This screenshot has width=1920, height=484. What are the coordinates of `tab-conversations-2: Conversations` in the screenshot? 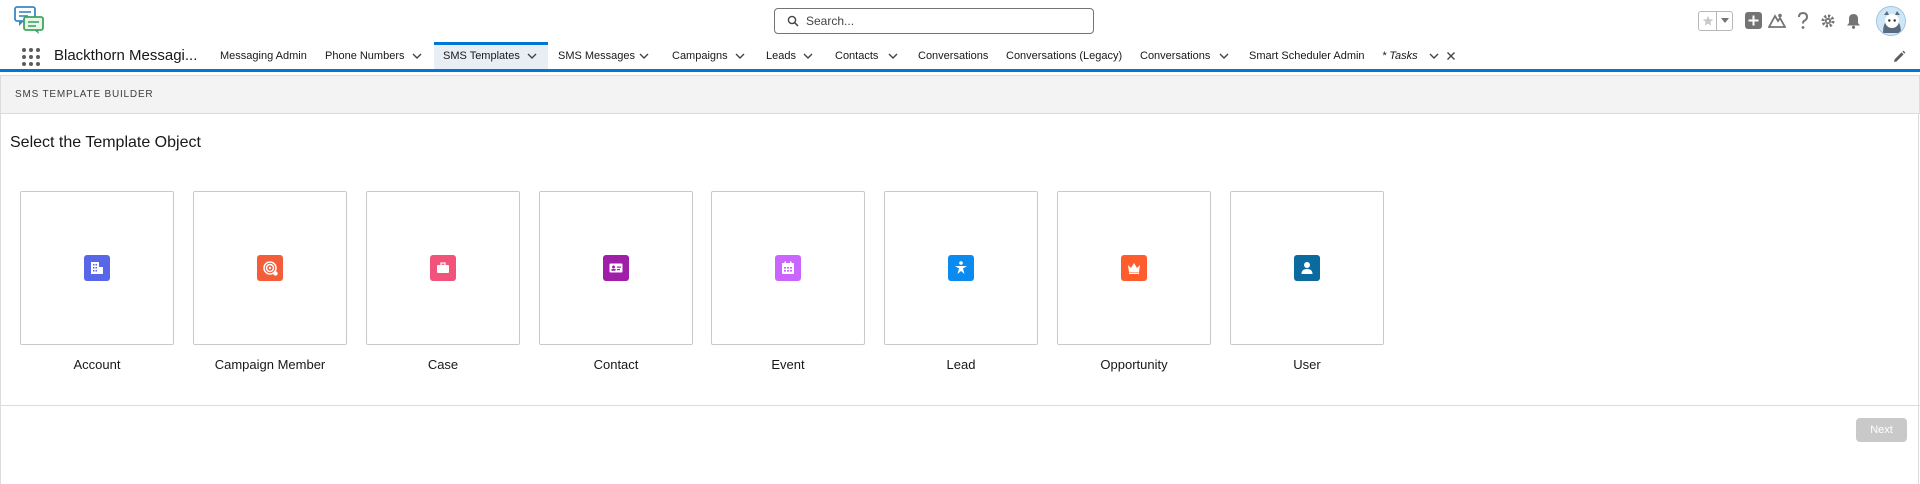 It's located at (1183, 55).